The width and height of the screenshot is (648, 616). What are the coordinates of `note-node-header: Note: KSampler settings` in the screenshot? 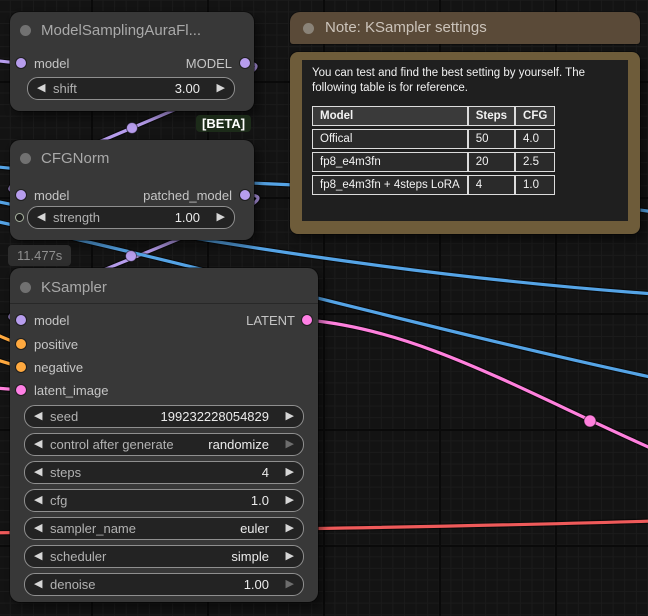 It's located at (465, 28).